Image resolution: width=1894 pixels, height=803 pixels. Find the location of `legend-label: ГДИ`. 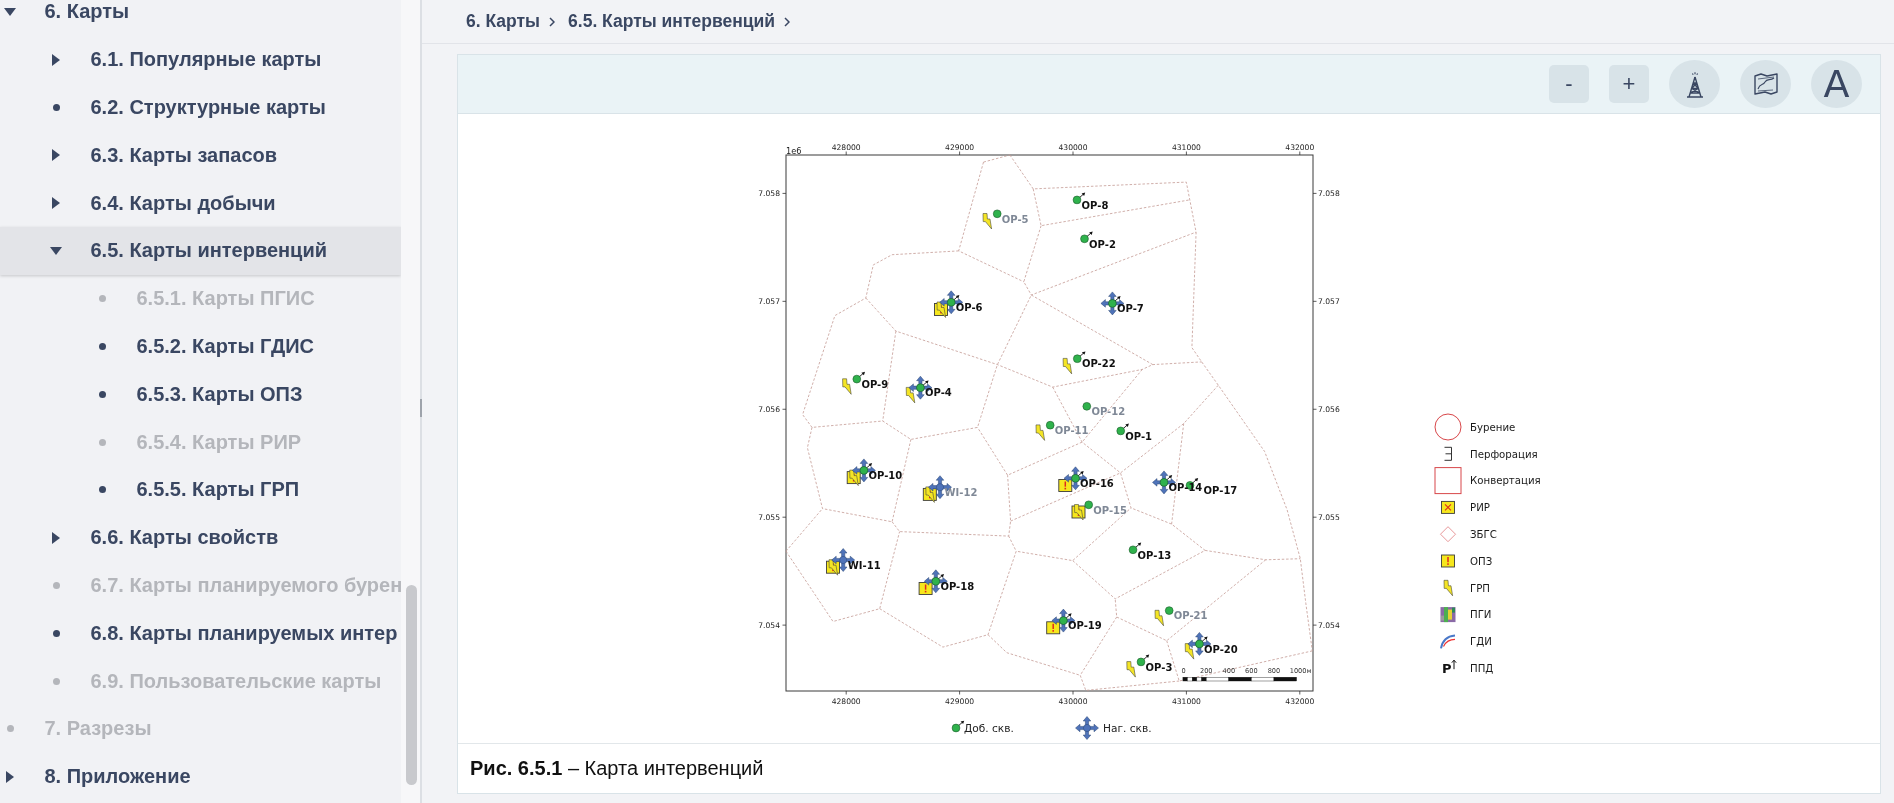

legend-label: ГДИ is located at coordinates (1481, 642).